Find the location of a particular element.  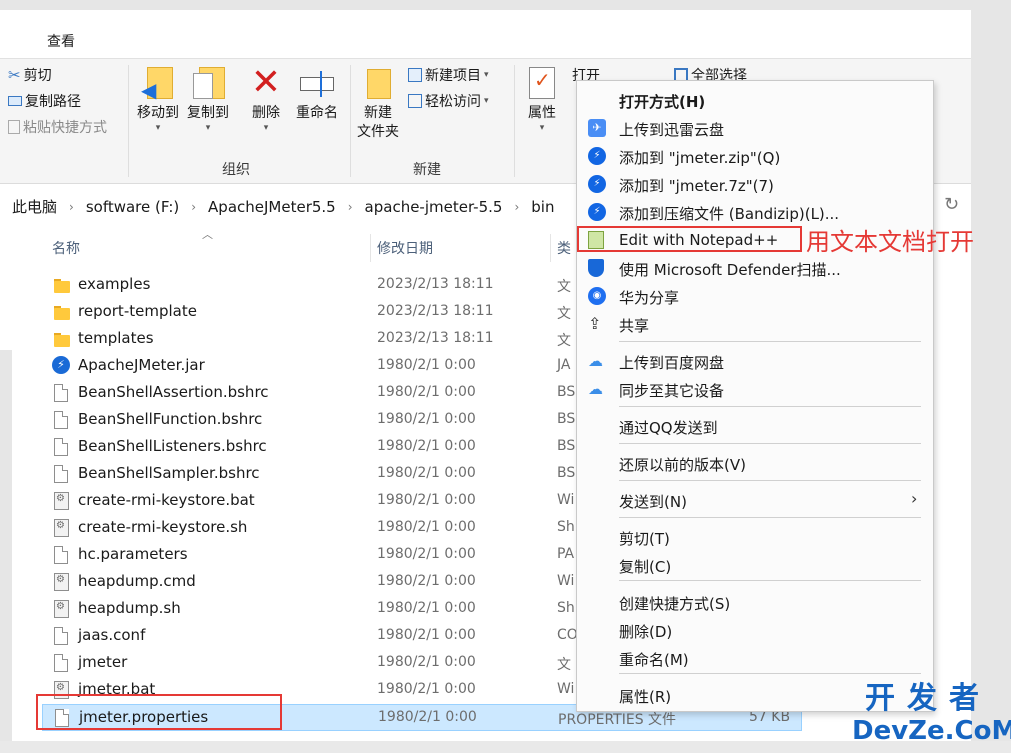

copy-path-button: 复制路径 is located at coordinates (44, 101).